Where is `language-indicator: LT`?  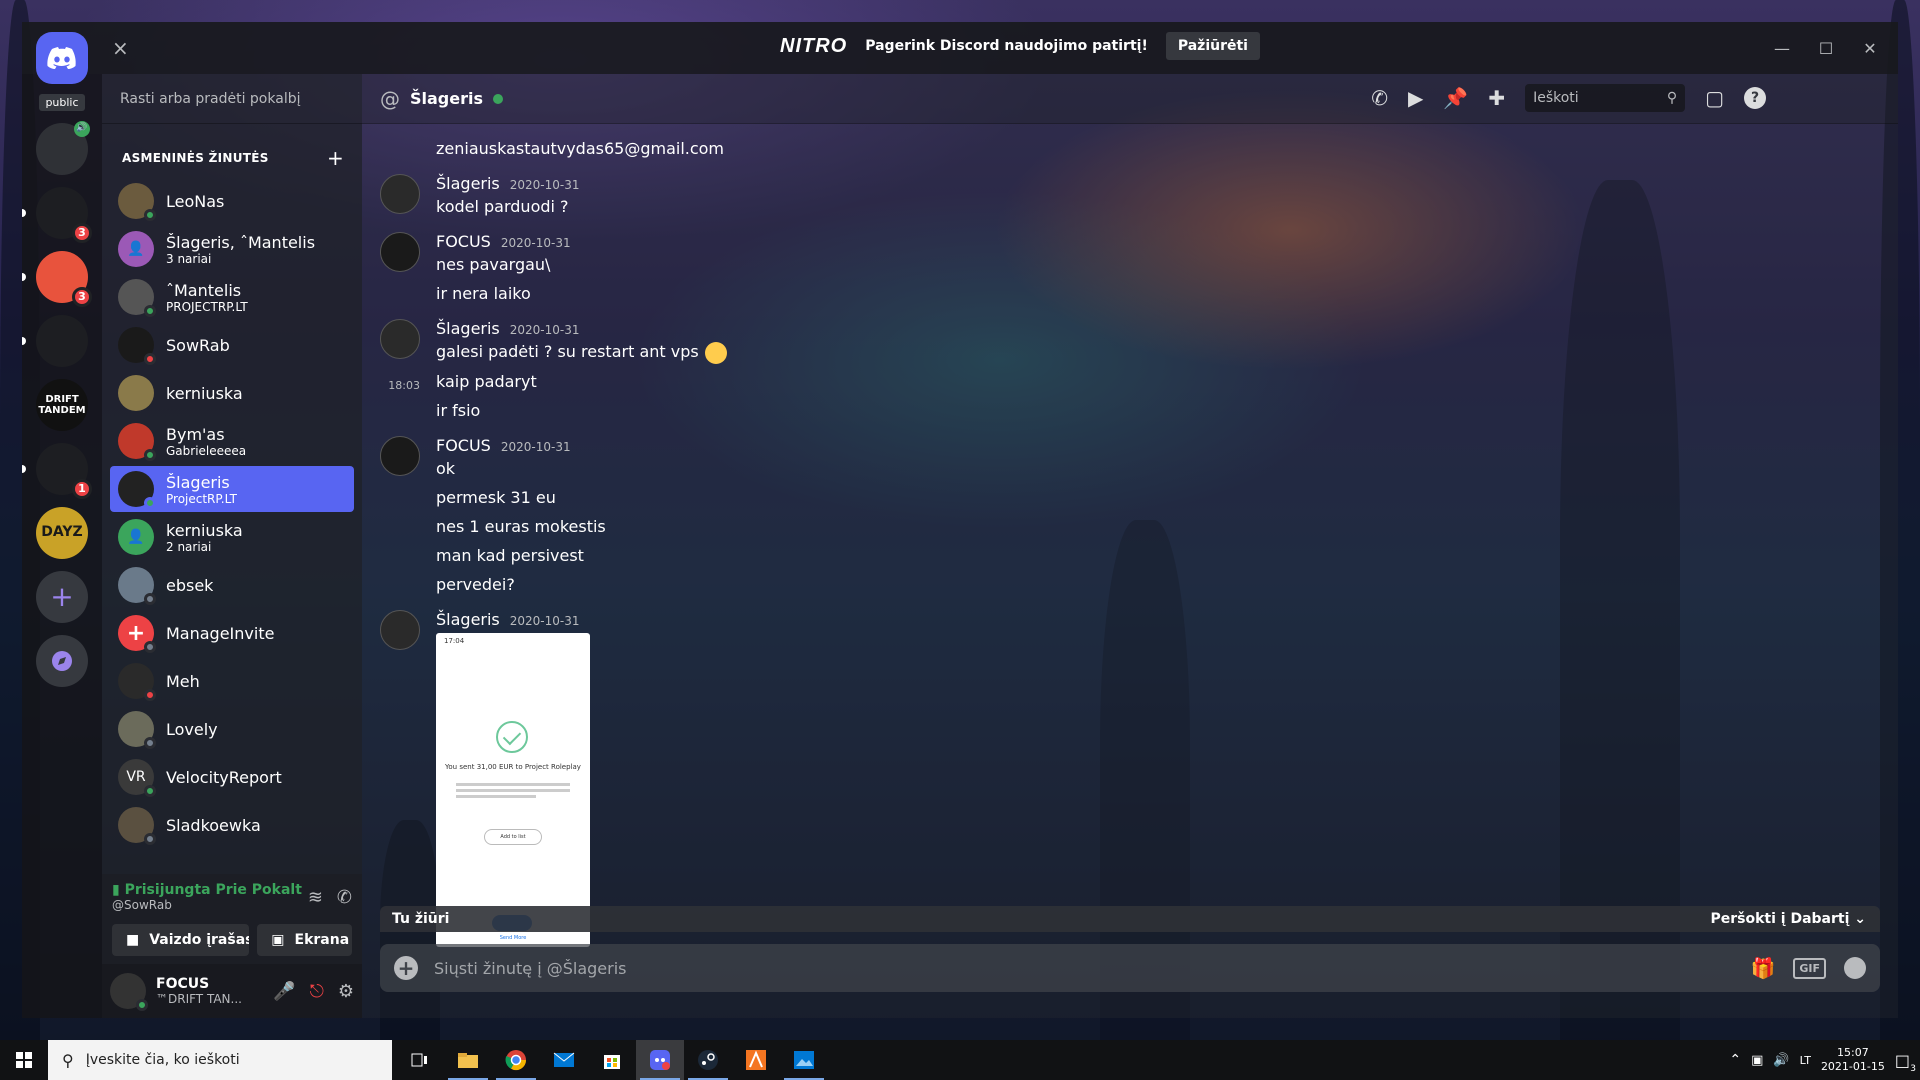 language-indicator: LT is located at coordinates (1805, 1060).